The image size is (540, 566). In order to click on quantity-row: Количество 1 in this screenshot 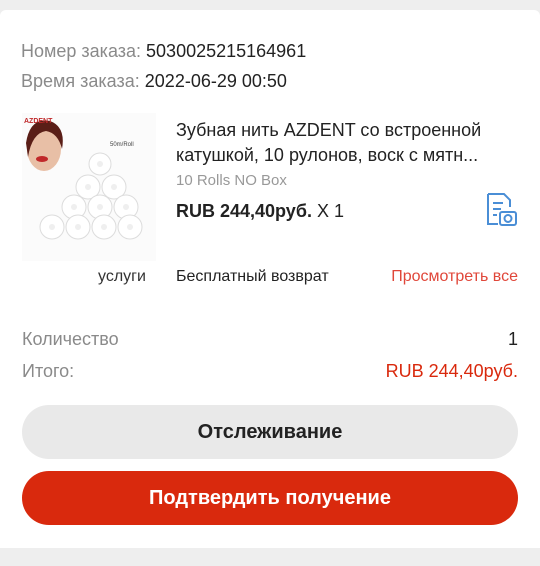, I will do `click(270, 339)`.